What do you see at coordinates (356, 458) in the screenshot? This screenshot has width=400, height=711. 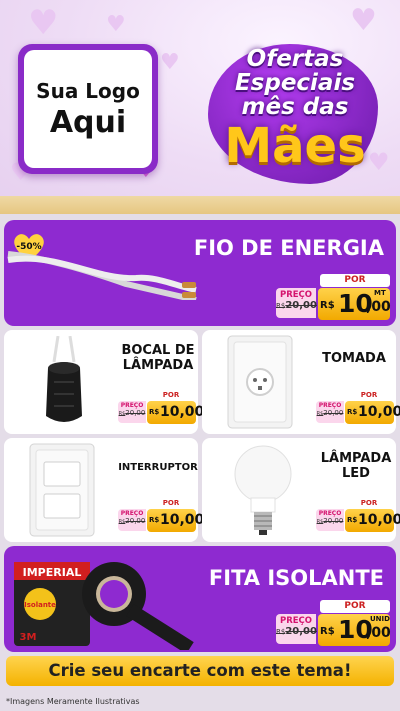 I see `product-name-line1: LÂMPADA` at bounding box center [356, 458].